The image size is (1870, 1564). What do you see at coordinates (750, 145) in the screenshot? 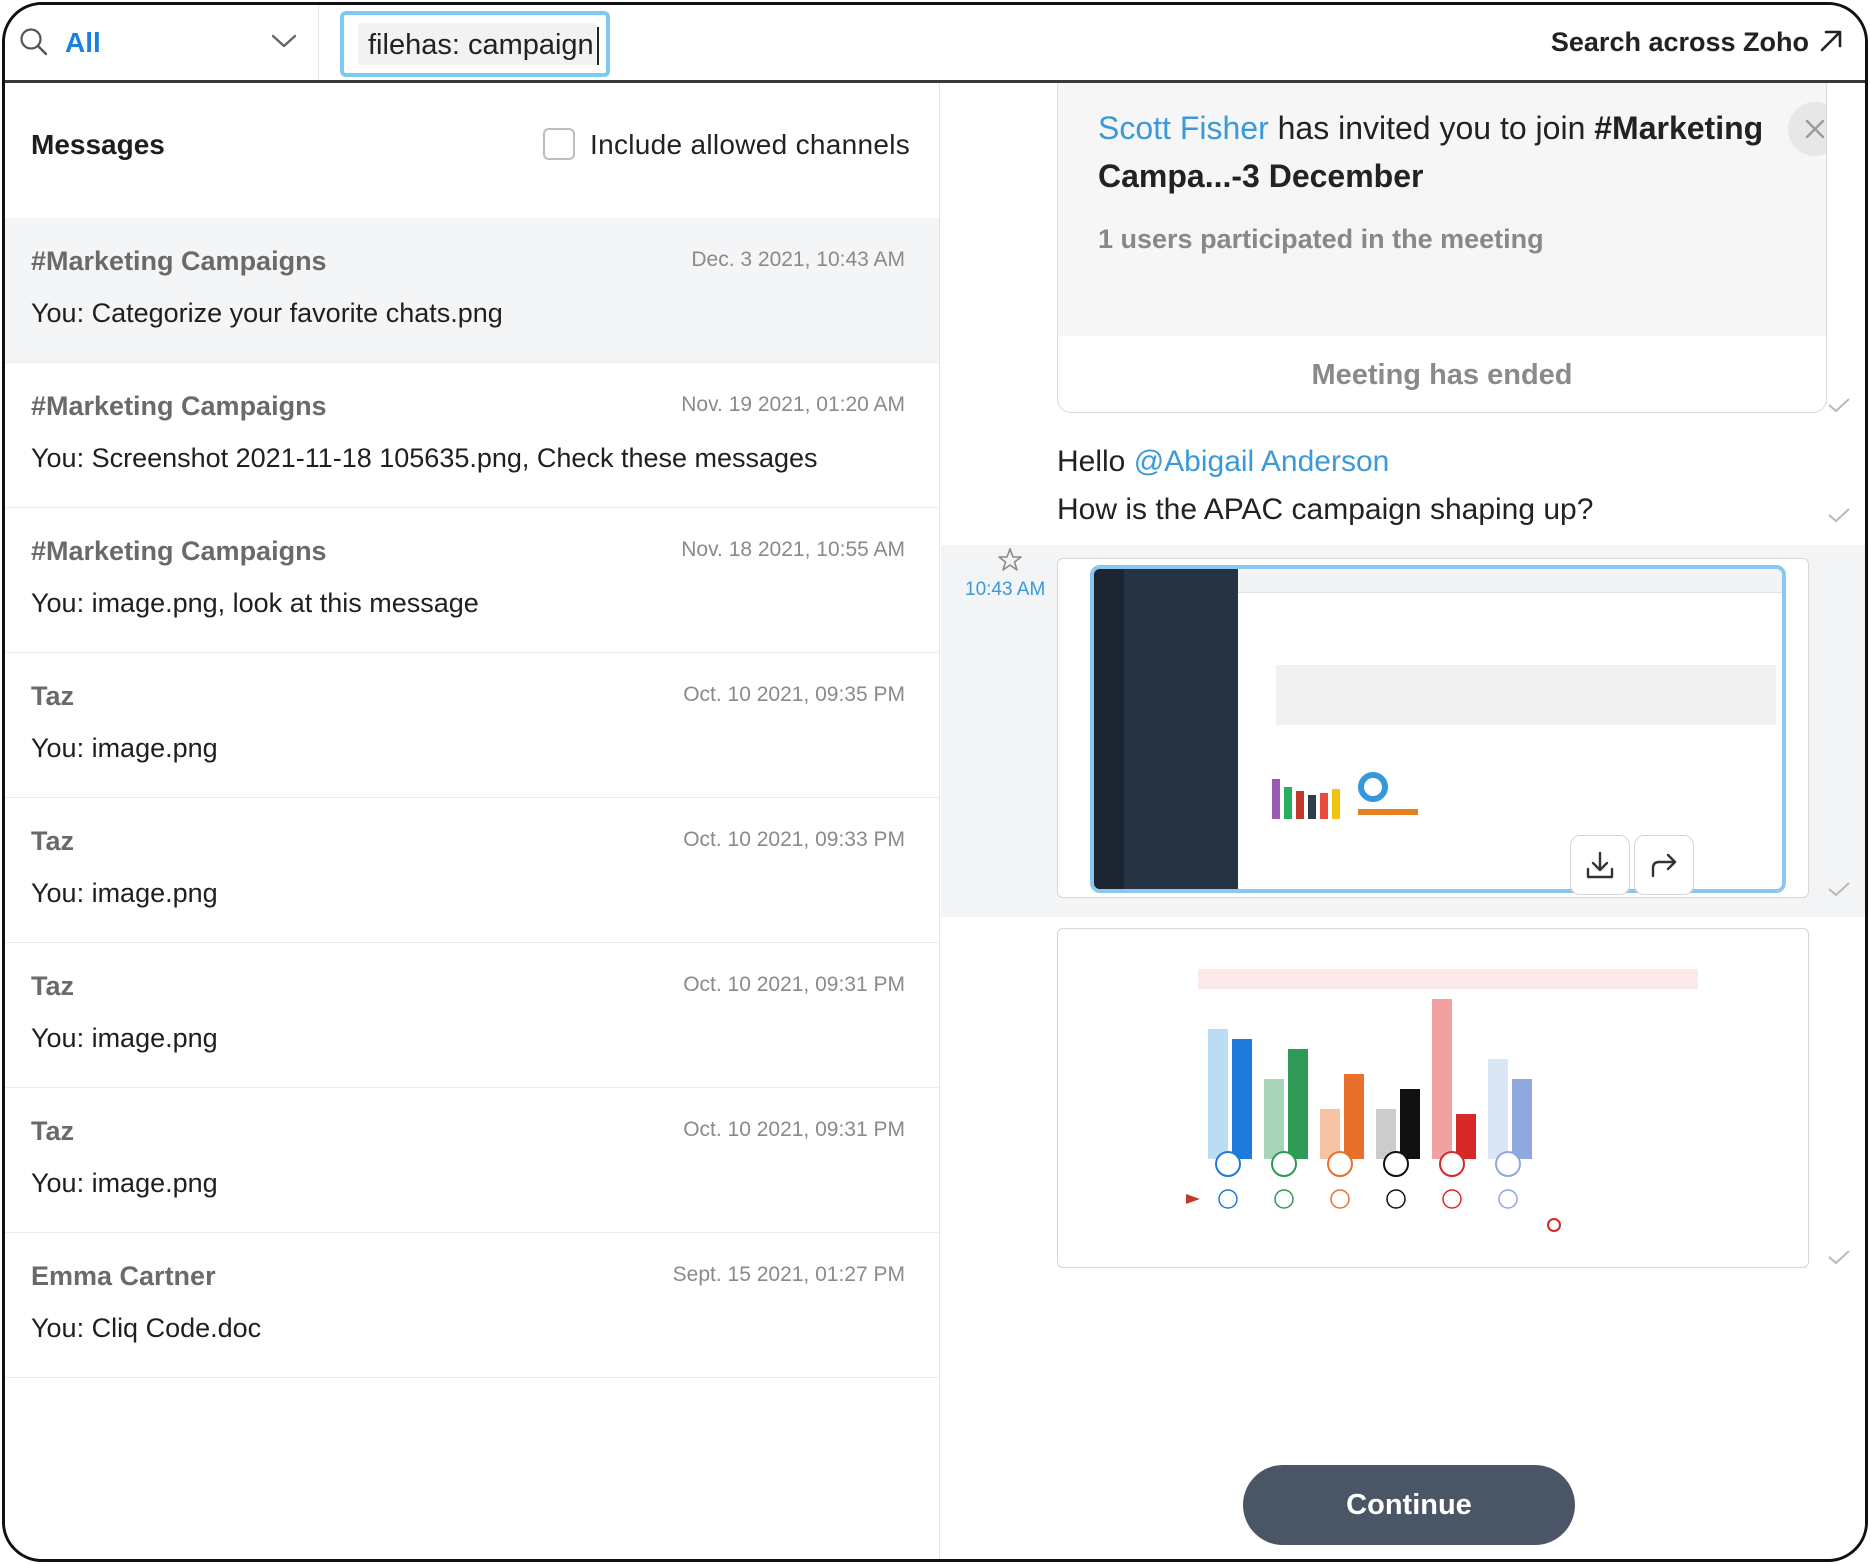
I see `include-allowed-channels-label: Include allowed channels` at bounding box center [750, 145].